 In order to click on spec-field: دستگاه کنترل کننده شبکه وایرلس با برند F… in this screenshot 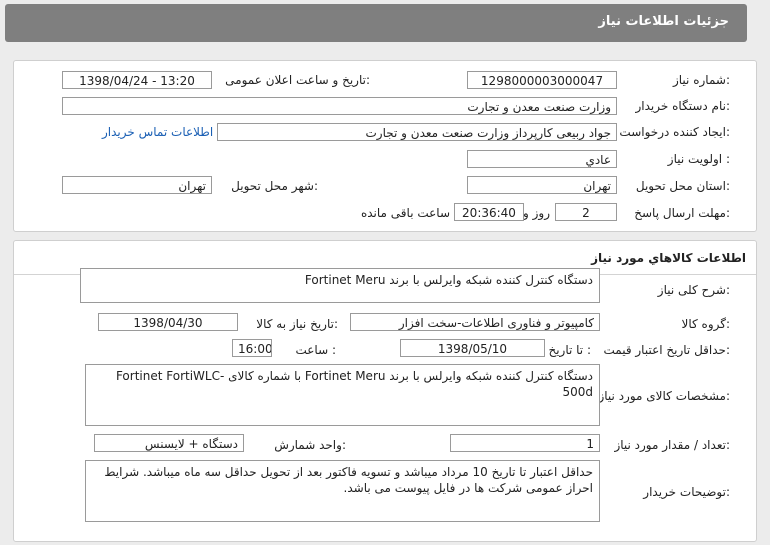, I will do `click(342, 395)`.